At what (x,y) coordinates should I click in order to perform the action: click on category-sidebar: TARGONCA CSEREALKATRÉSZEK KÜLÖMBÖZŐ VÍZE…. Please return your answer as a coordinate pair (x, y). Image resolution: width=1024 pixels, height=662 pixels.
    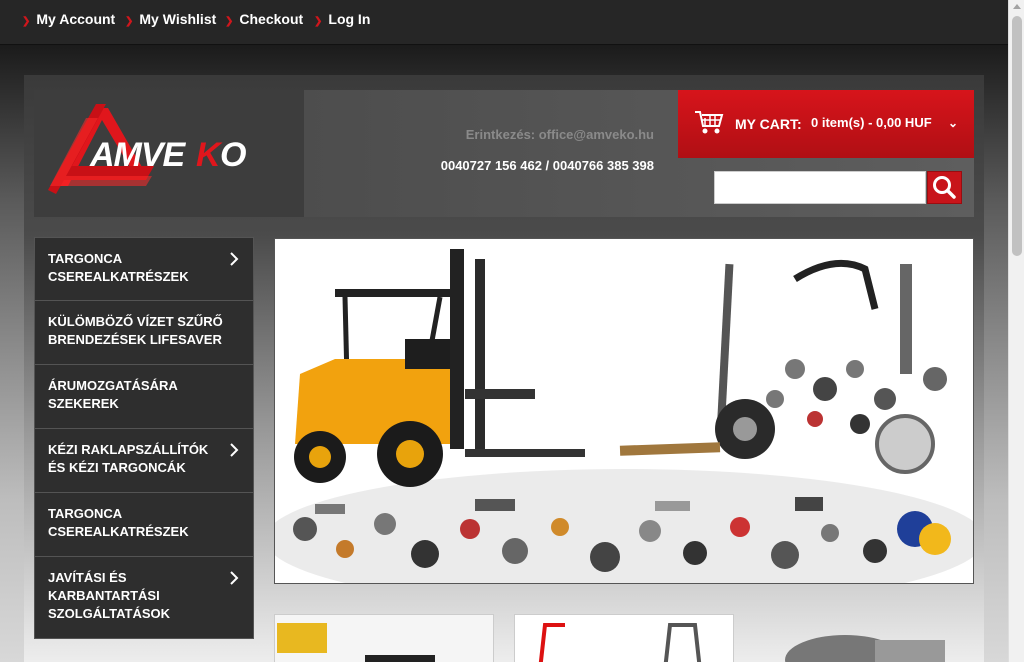
    Looking at the image, I should click on (144, 438).